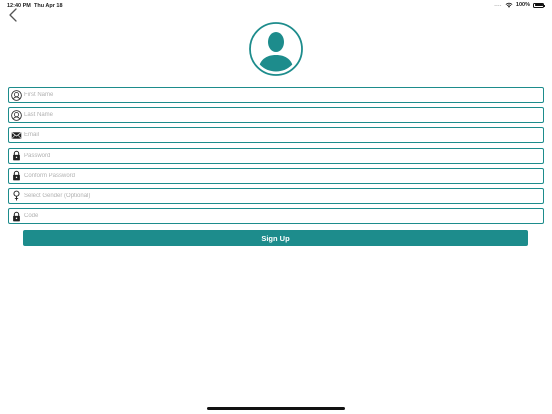  What do you see at coordinates (276, 49) in the screenshot?
I see `user-avatar-icon` at bounding box center [276, 49].